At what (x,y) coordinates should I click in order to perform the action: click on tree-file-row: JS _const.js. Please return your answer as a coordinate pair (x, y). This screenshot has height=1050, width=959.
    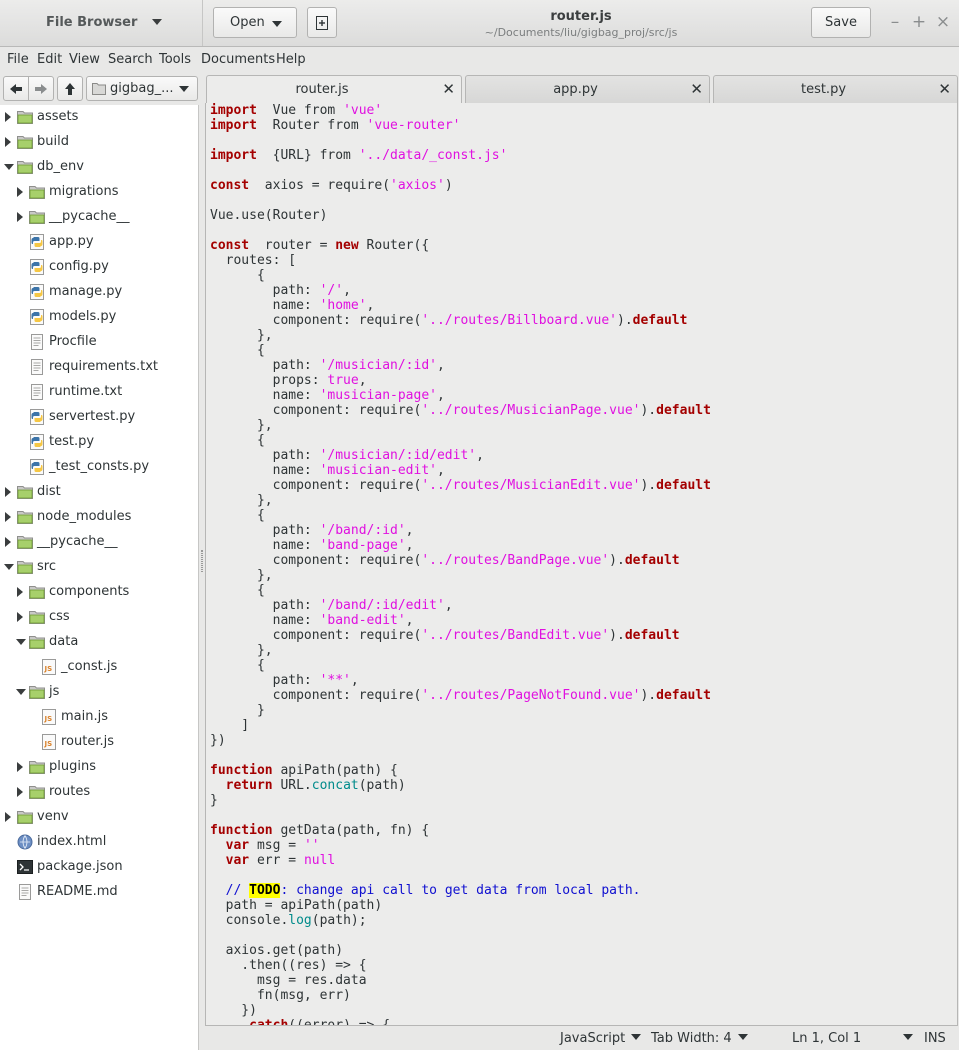
    Looking at the image, I should click on (99, 667).